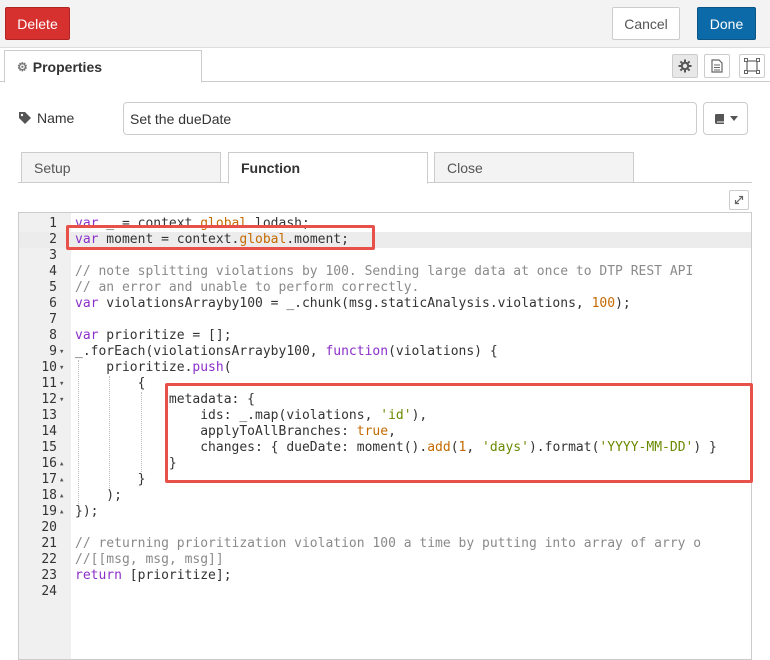  Describe the element at coordinates (53, 255) in the screenshot. I see `line-number: 3` at that location.